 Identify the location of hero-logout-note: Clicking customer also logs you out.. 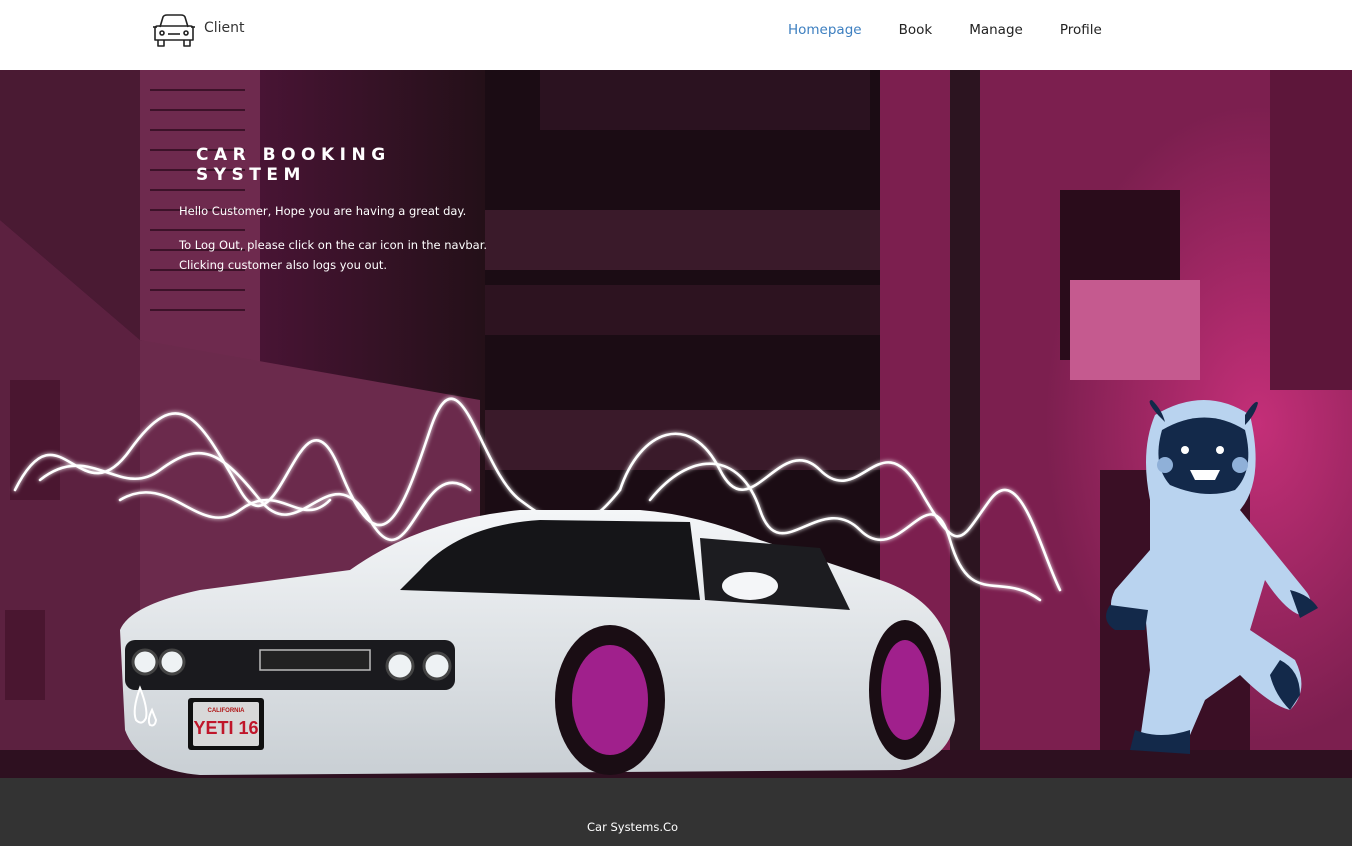
(283, 265).